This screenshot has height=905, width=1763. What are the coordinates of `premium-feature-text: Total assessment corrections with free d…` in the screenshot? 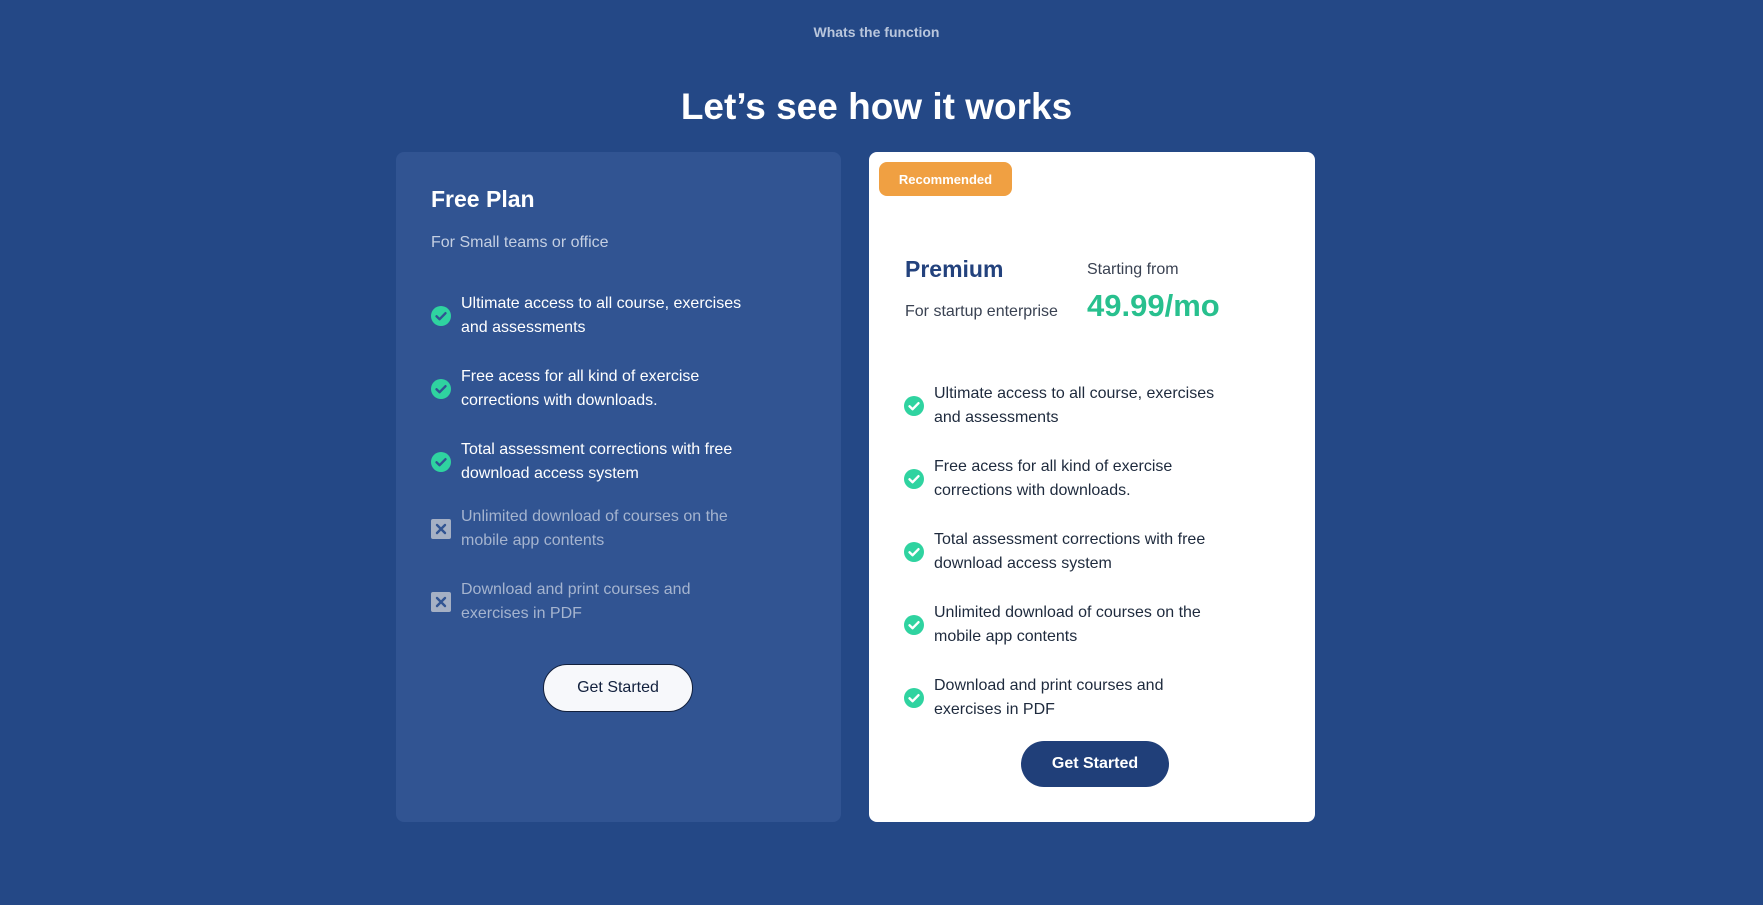 It's located at (1070, 551).